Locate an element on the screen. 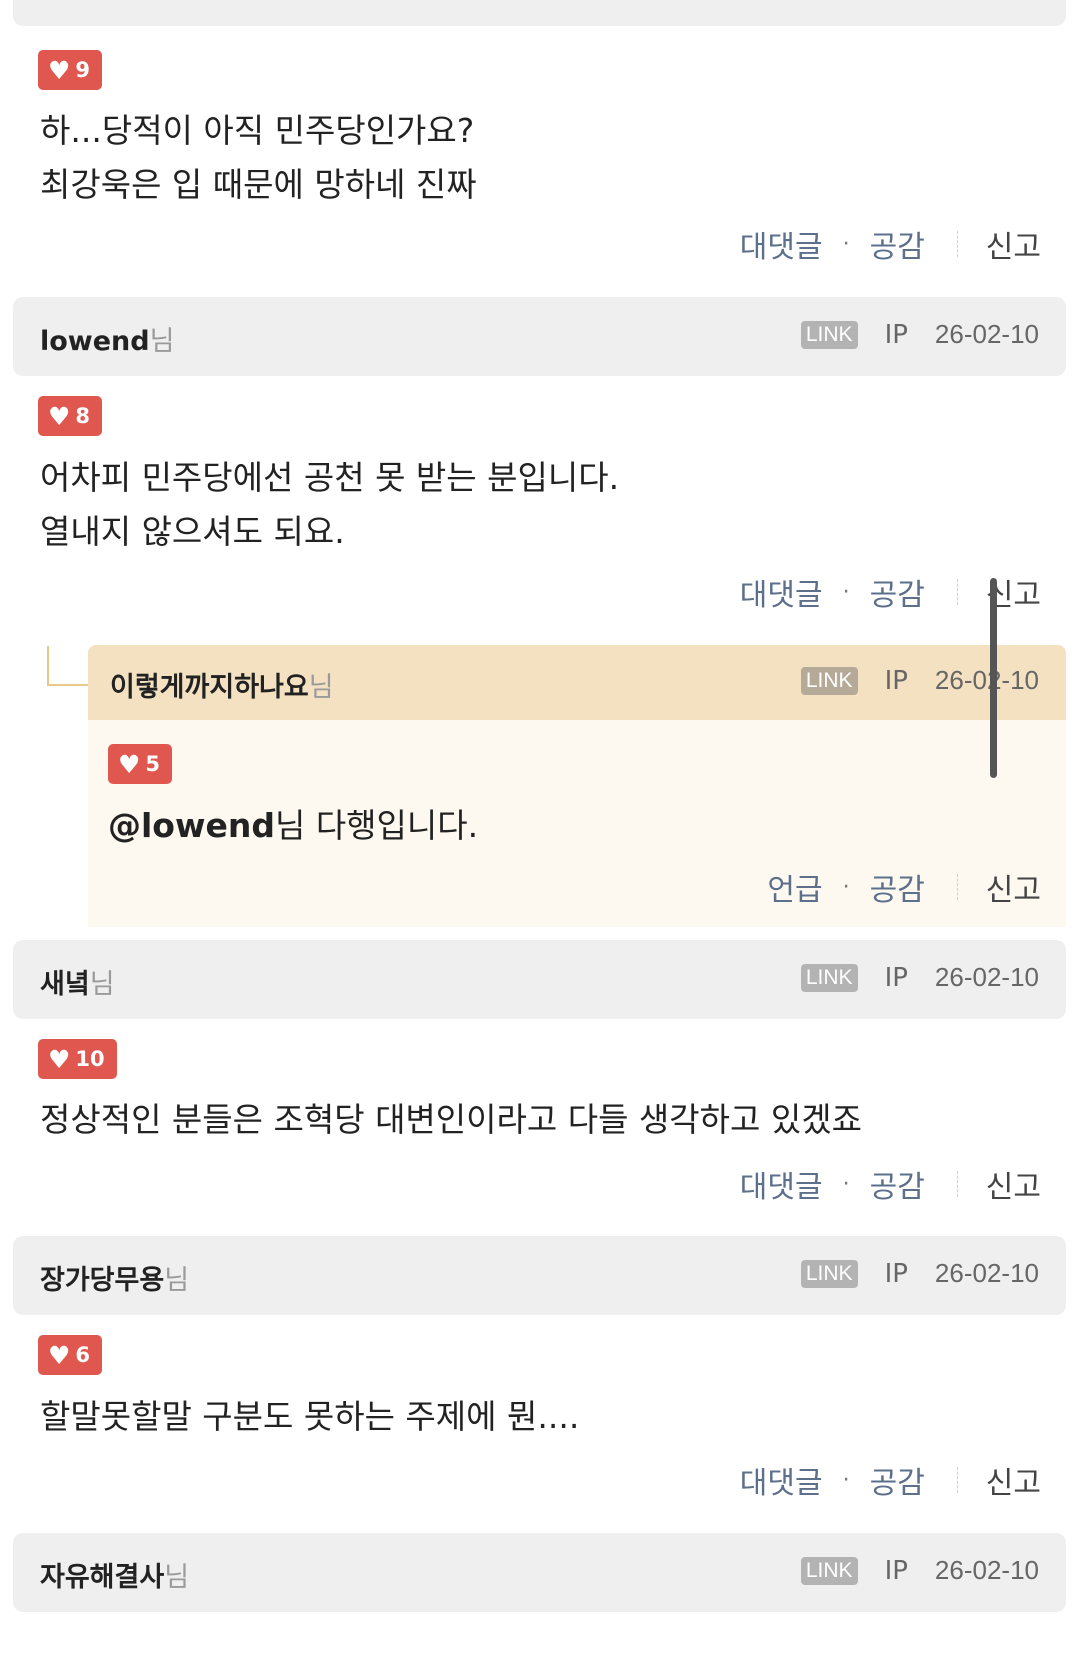 This screenshot has width=1079, height=1654. reply-header: 이렇게까지하나요님 LINK IP 26-02-10 is located at coordinates (577, 682).